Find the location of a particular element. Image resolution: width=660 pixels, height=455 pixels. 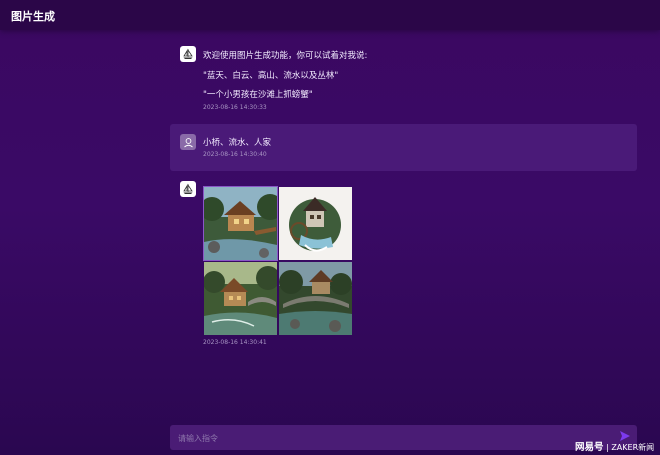

prompt-input is located at coordinates (388, 438).